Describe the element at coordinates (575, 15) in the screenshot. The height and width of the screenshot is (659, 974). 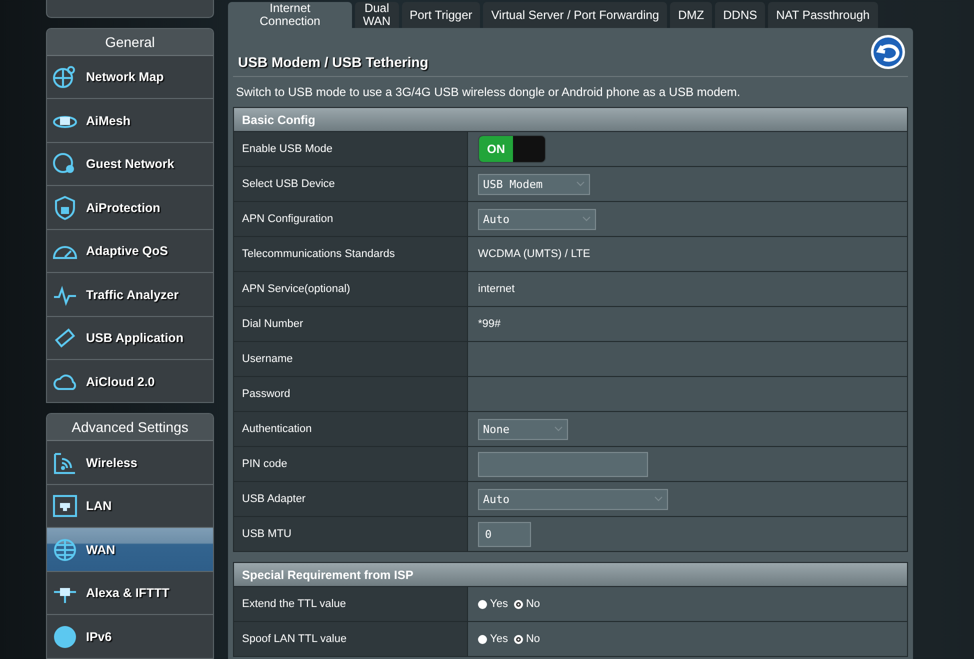
I see `tab: Virtual Server / Port Forwarding` at that location.